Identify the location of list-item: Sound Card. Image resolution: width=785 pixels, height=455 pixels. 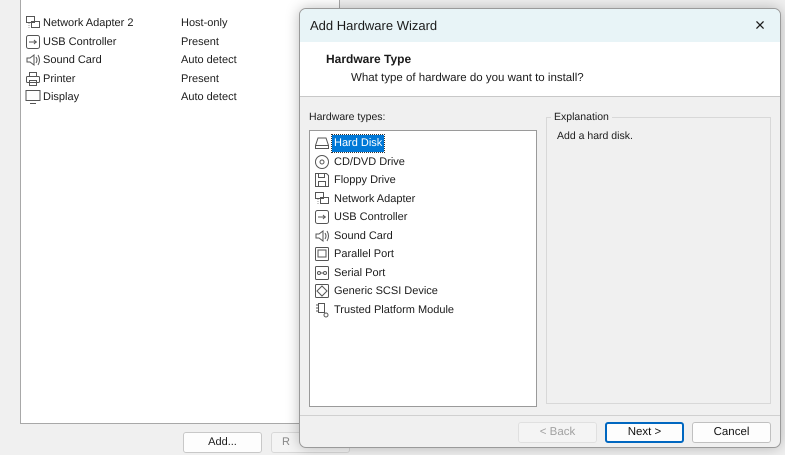
(363, 236).